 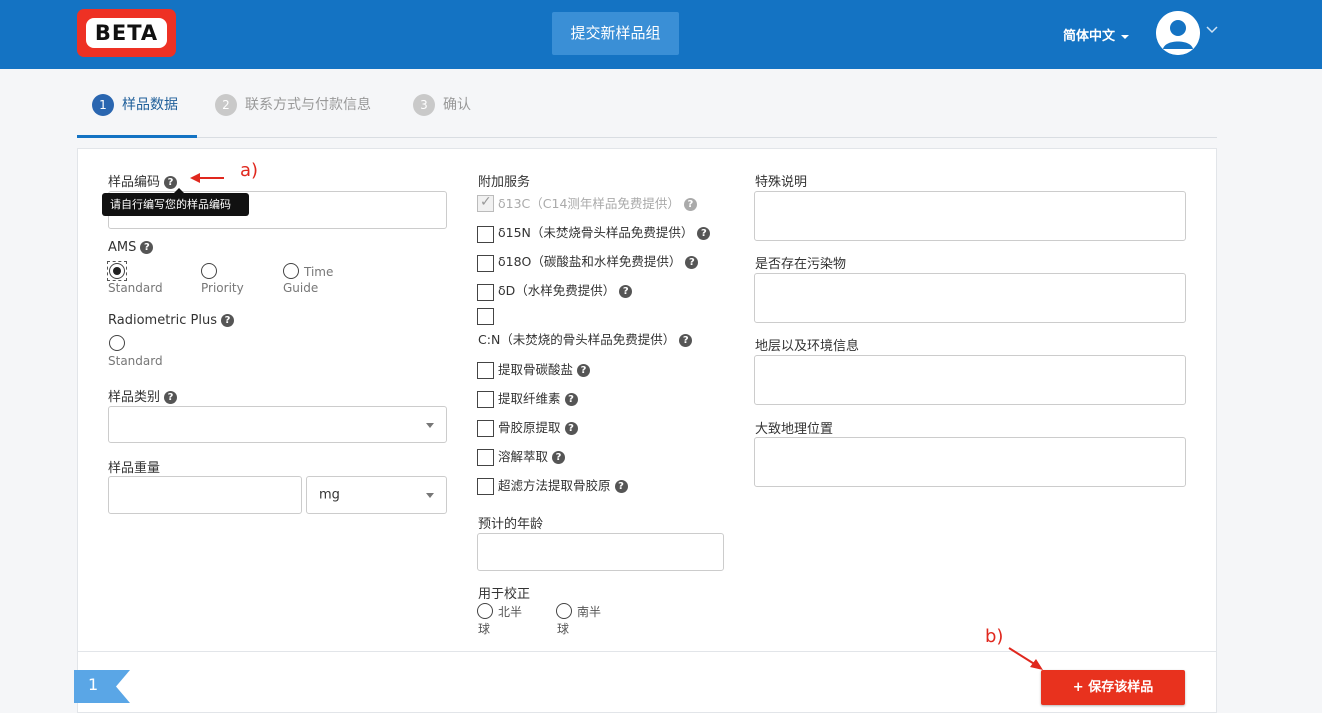 What do you see at coordinates (1025, 658) in the screenshot?
I see `annotation-arrow-b` at bounding box center [1025, 658].